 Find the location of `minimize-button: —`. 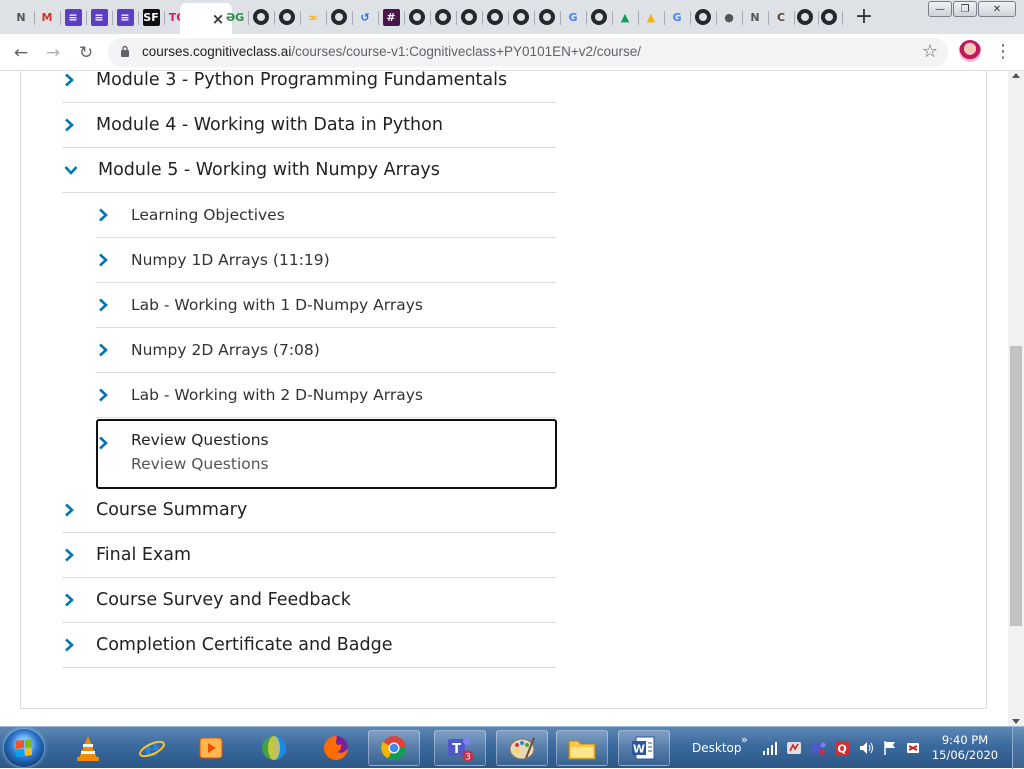

minimize-button: — is located at coordinates (940, 9).